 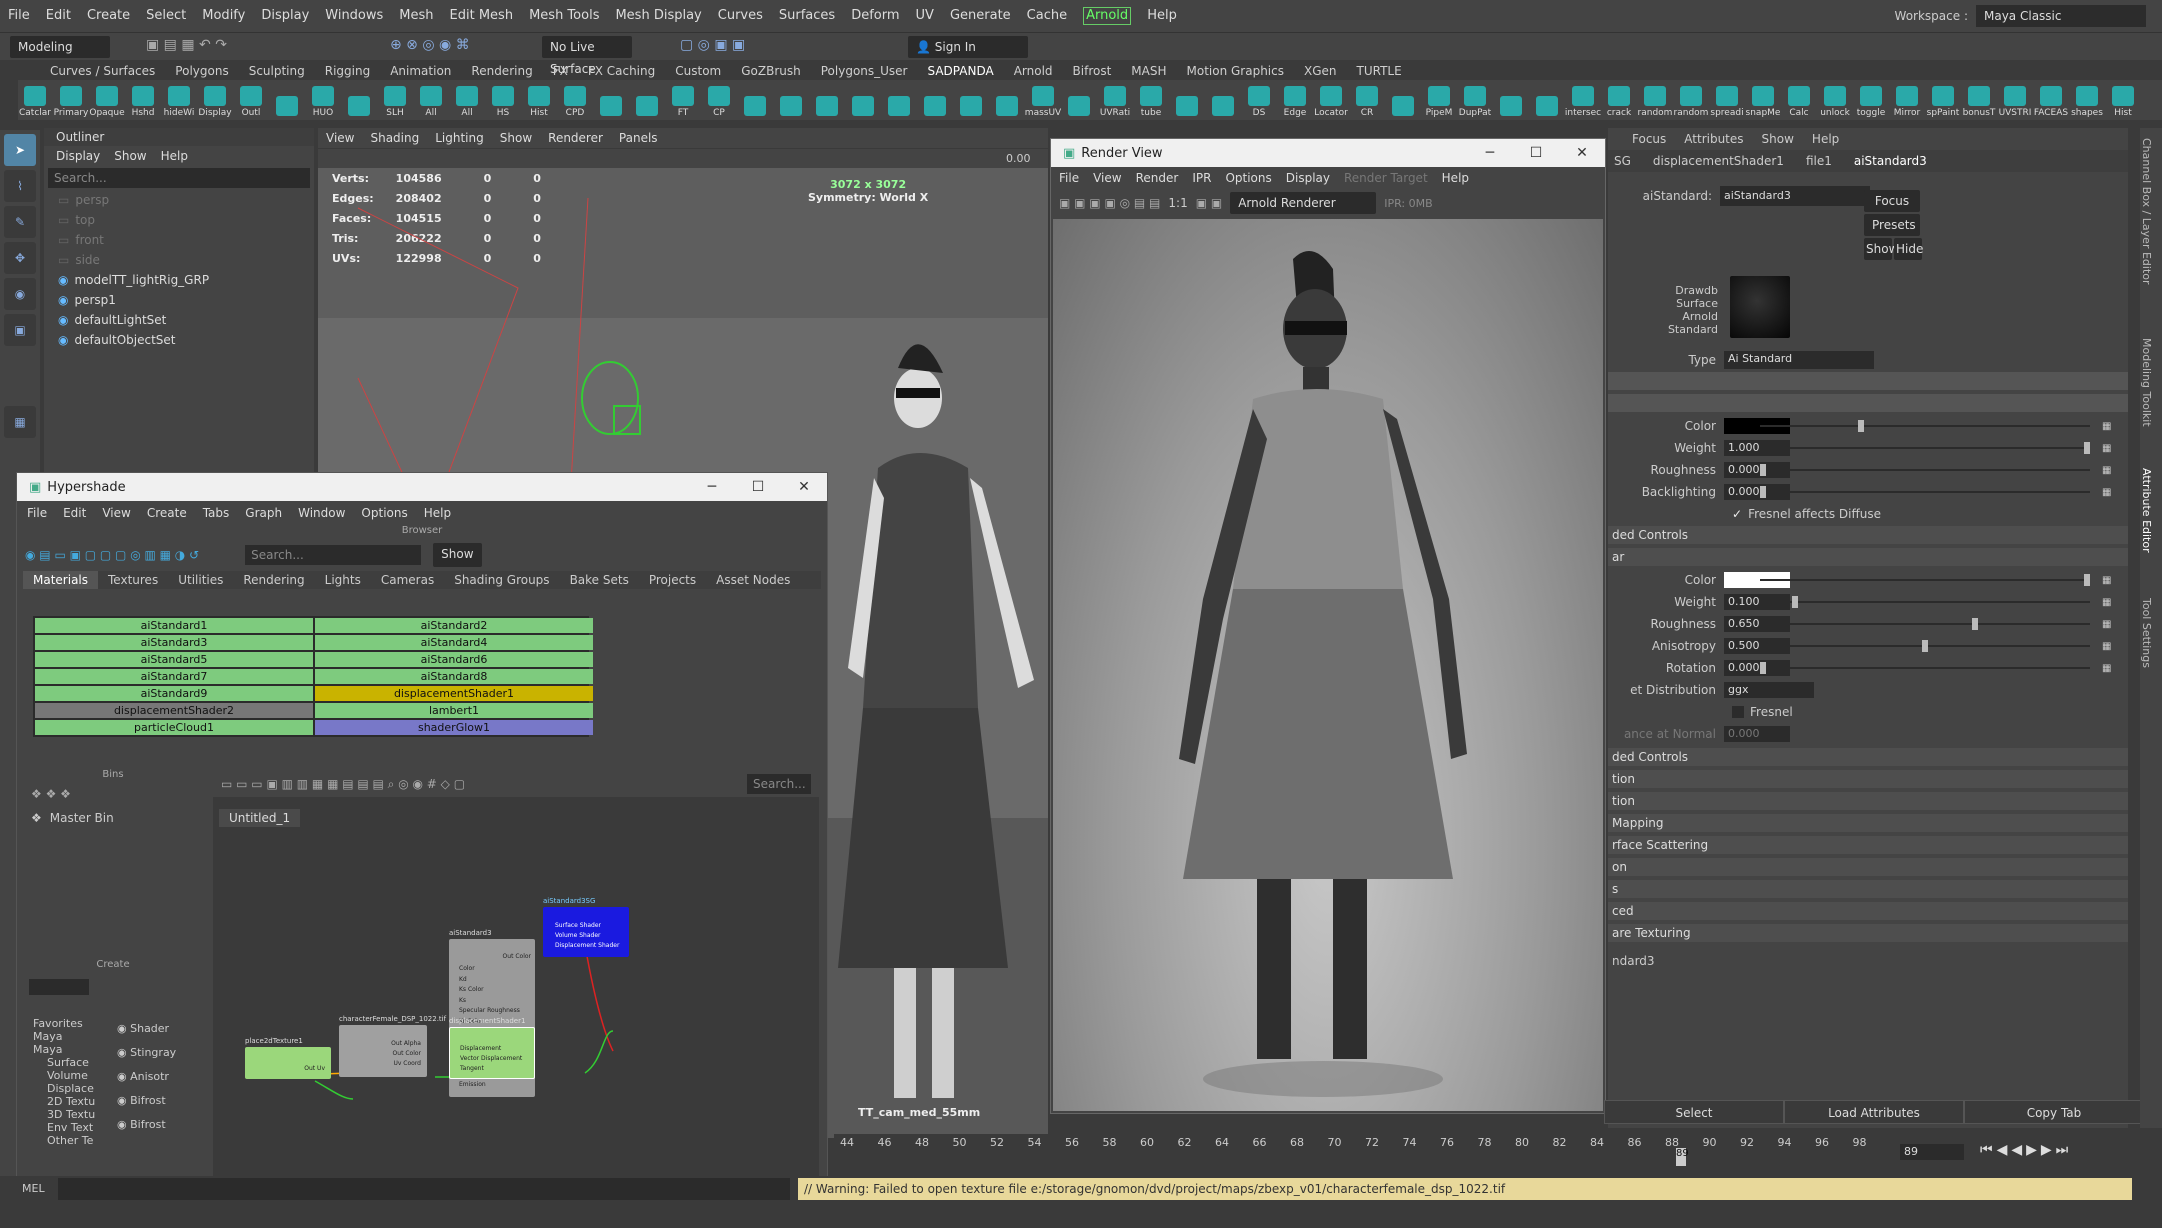 I want to click on create-tree-item: Maya, so click(x=64, y=1036).